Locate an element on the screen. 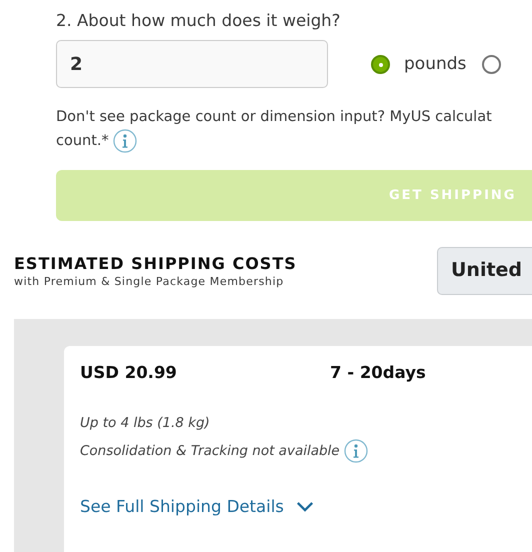 The image size is (532, 552). note-text: count.* is located at coordinates (82, 141).